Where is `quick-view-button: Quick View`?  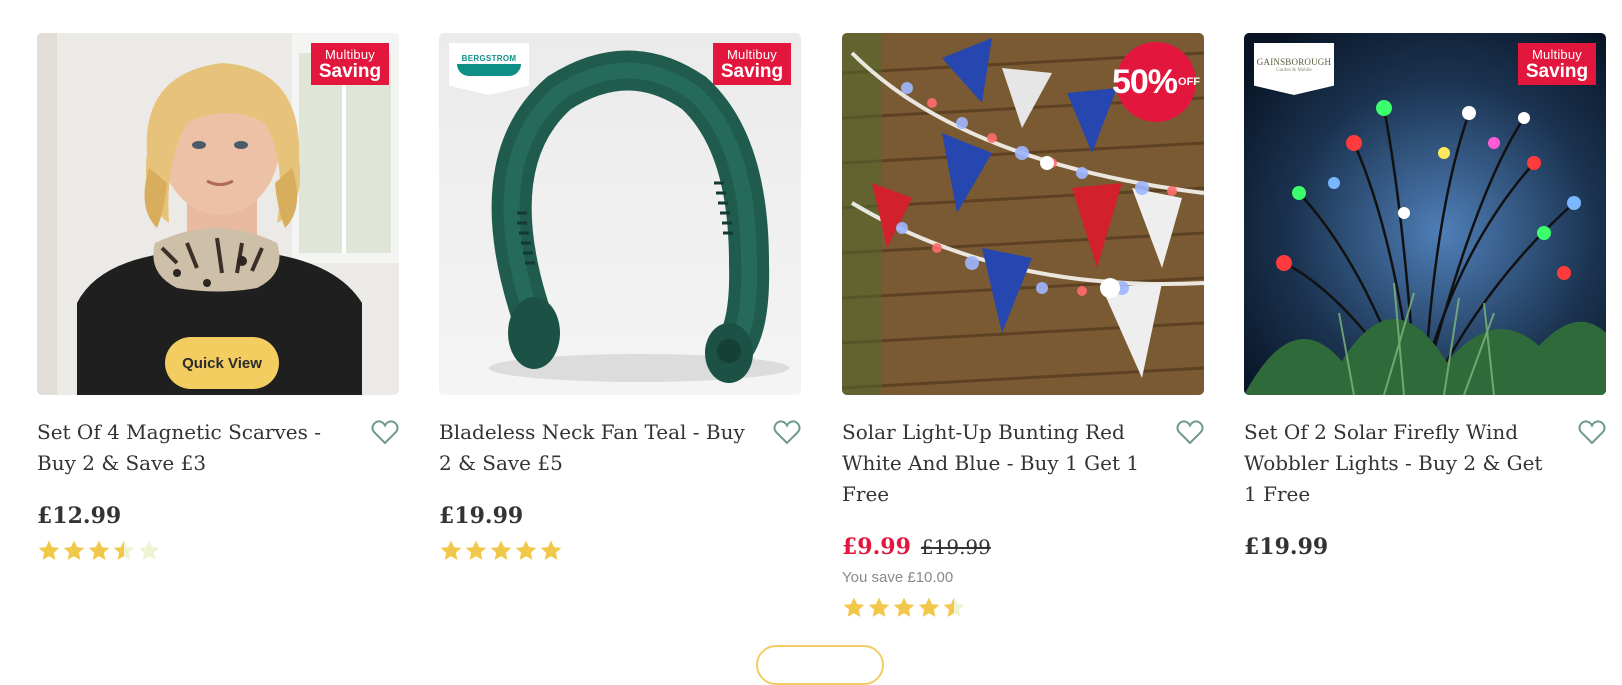
quick-view-button: Quick View is located at coordinates (222, 363).